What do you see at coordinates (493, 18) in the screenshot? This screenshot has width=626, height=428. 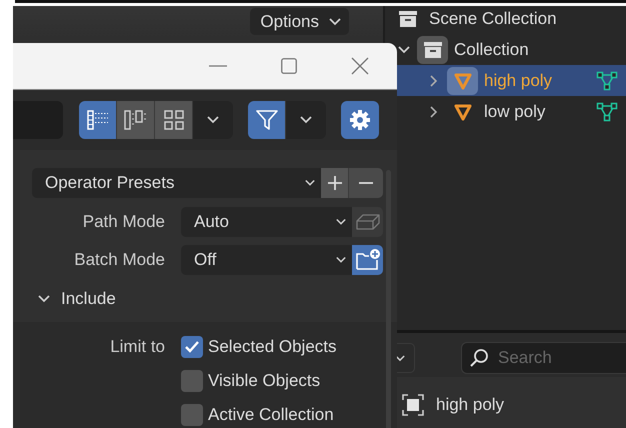 I see `outliner-item-label: Scene Collection` at bounding box center [493, 18].